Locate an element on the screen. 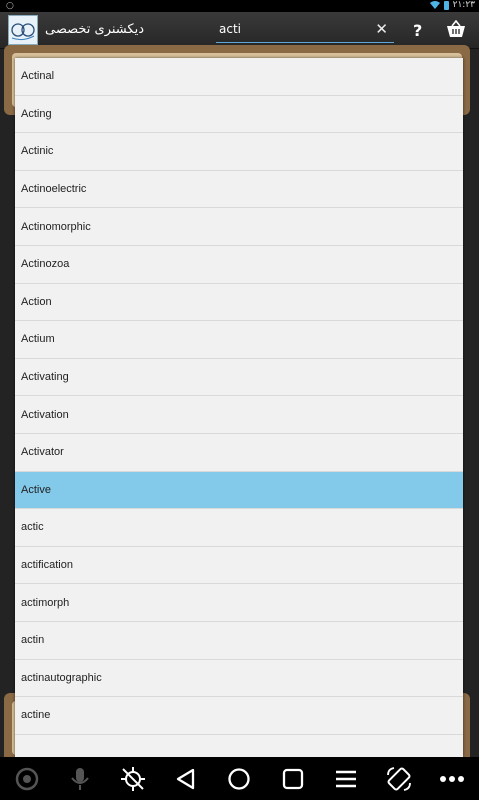 Image resolution: width=479 pixels, height=800 pixels. rotate-icon is located at coordinates (399, 779).